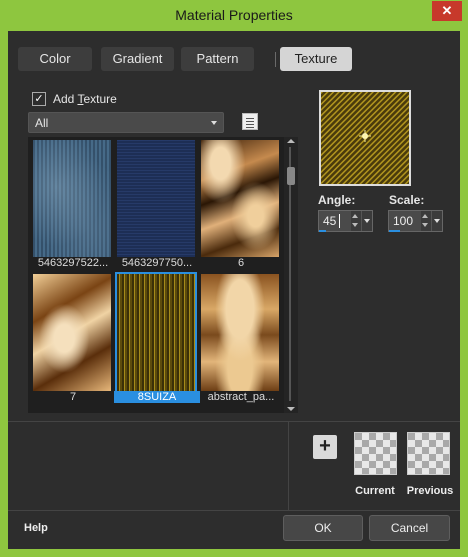 The width and height of the screenshot is (468, 557). Describe the element at coordinates (72, 332) in the screenshot. I see `texture-image-gold-swirl` at that location.